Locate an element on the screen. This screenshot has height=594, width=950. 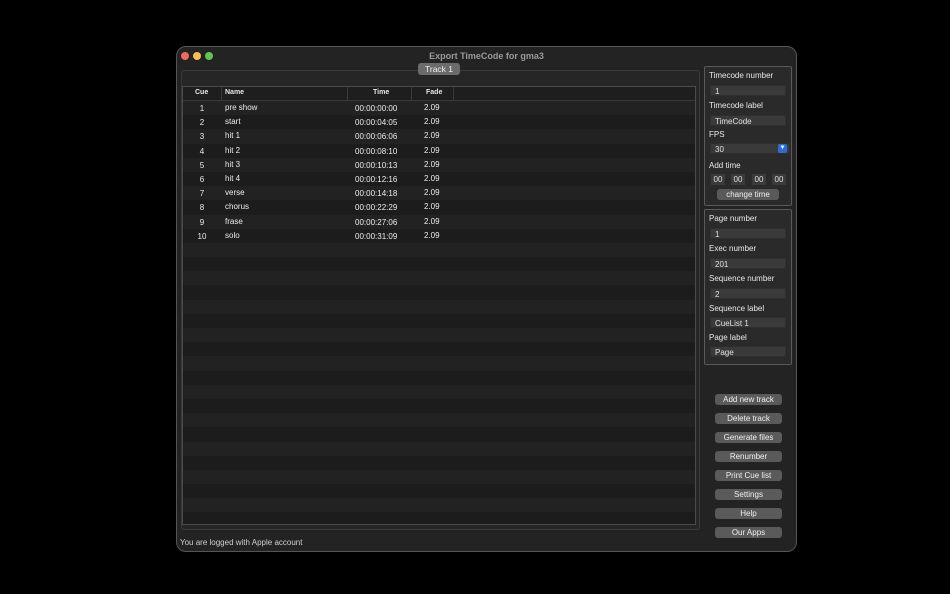
page-number-label: Page number is located at coordinates (733, 218).